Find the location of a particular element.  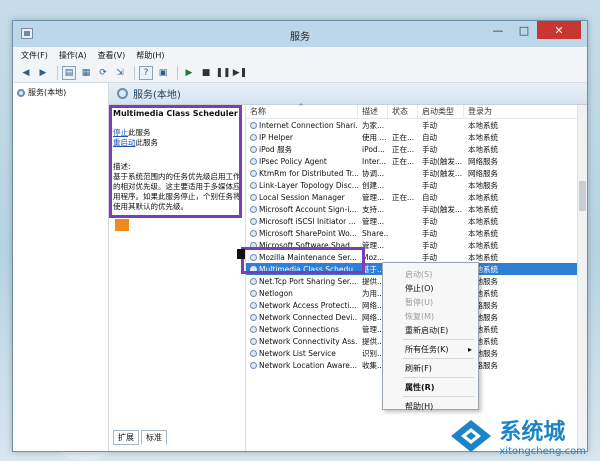

service-logon-cell: 本地服务 is located at coordinates (525, 185).